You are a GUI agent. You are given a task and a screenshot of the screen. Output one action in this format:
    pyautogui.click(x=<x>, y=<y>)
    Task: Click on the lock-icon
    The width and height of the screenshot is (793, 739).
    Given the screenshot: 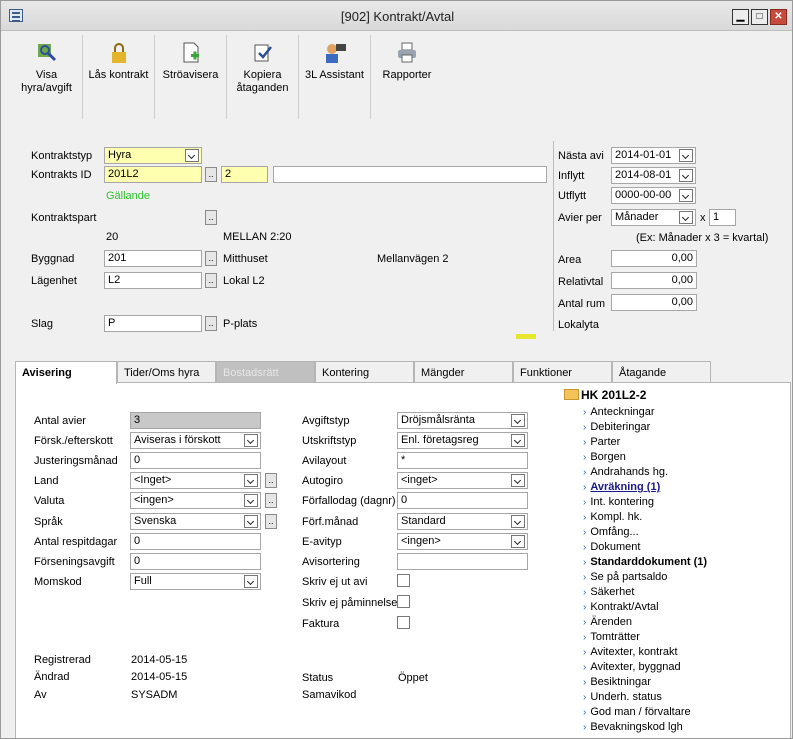 What is the action you would take?
    pyautogui.click(x=118, y=53)
    